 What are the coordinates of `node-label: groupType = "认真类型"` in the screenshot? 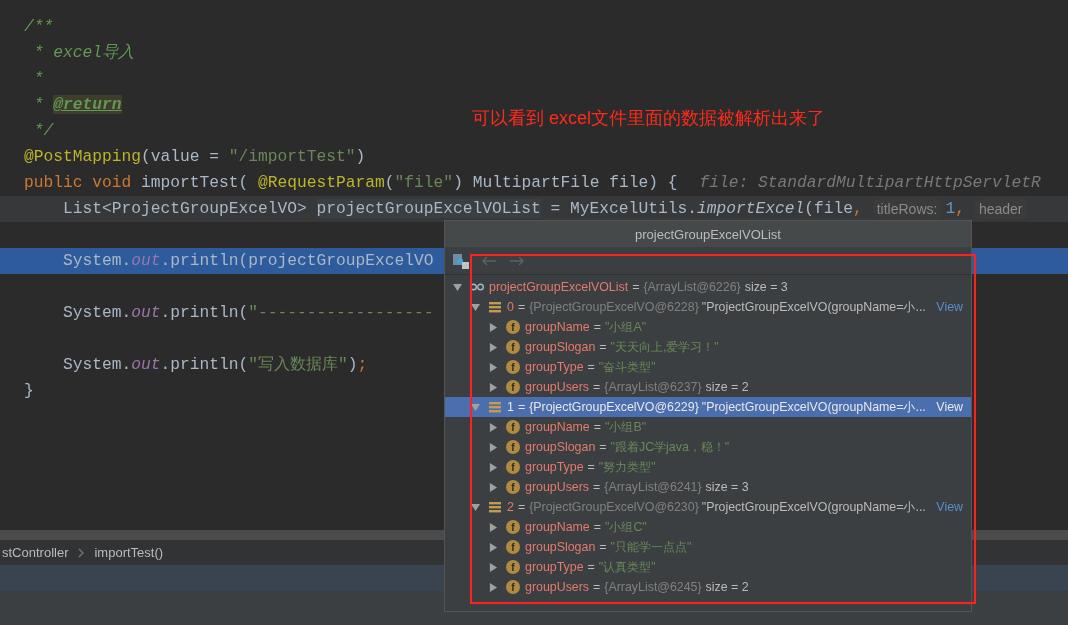 It's located at (590, 567).